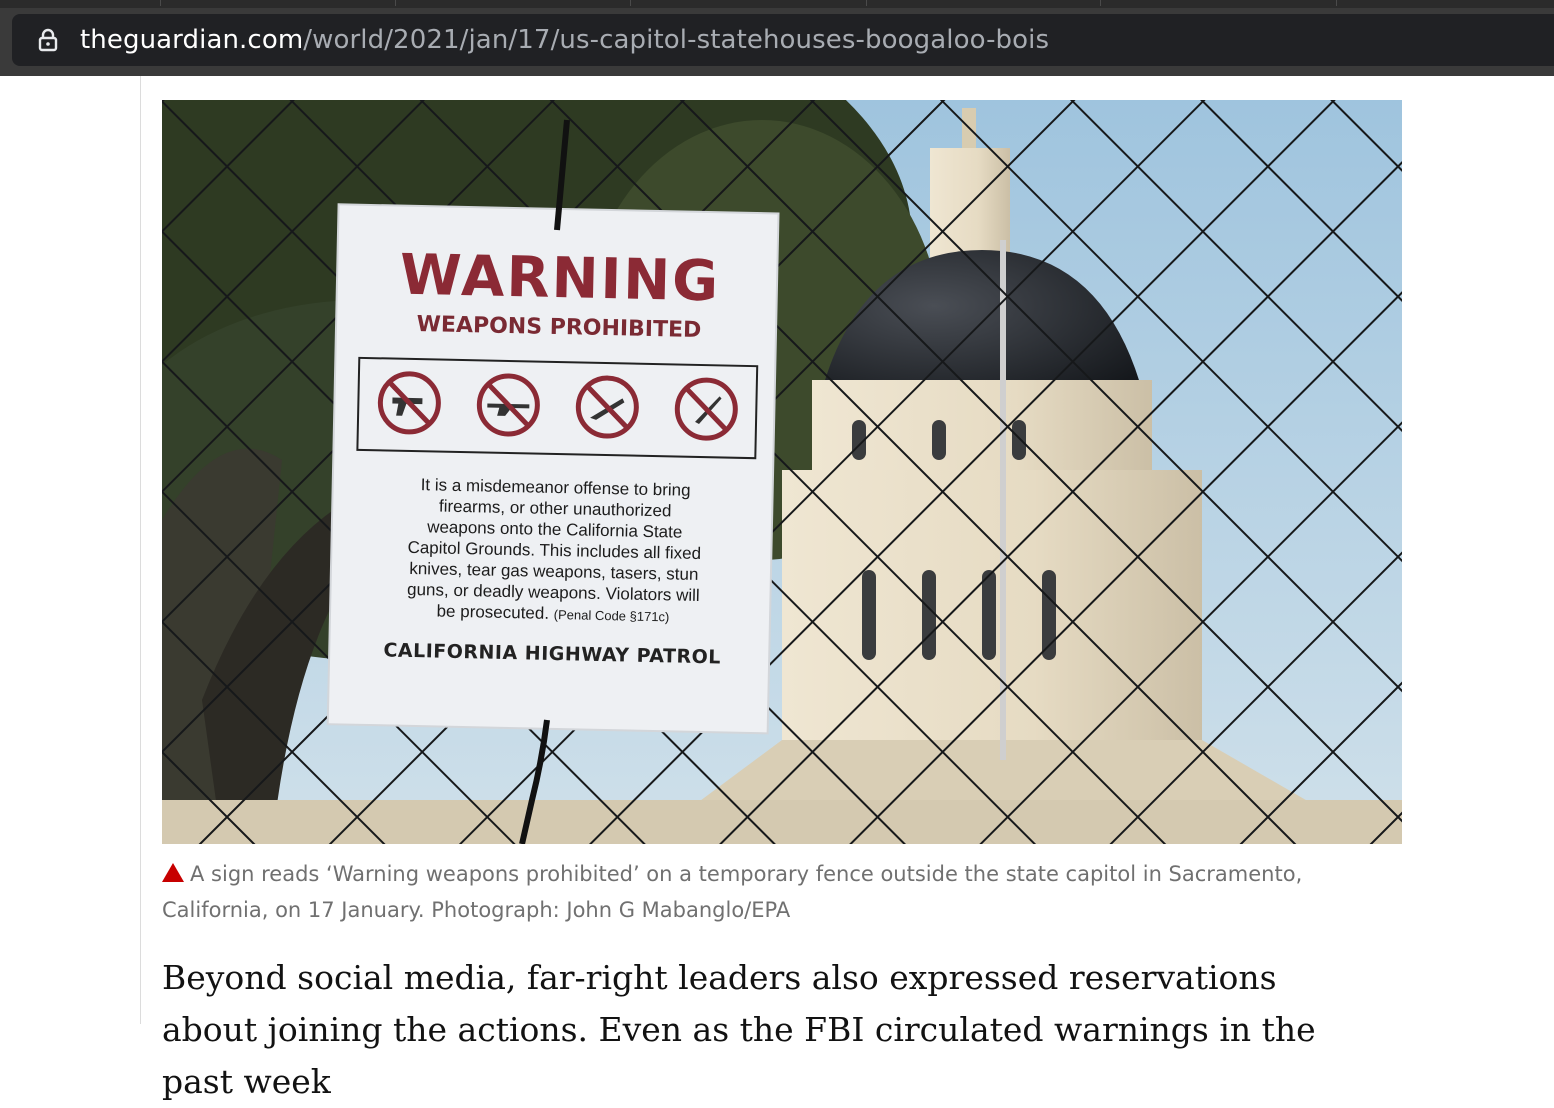 The image size is (1554, 1108). What do you see at coordinates (408, 404) in the screenshot?
I see `no-handgun-icon` at bounding box center [408, 404].